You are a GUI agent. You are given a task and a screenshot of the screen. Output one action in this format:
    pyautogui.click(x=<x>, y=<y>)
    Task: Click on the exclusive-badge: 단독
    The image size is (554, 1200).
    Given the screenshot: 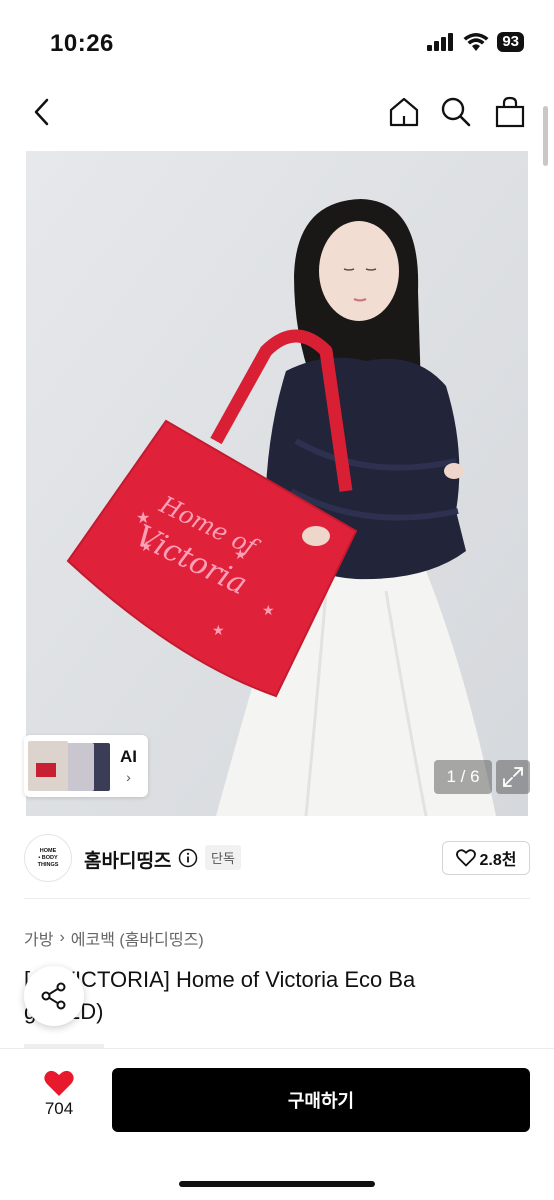 What is the action you would take?
    pyautogui.click(x=223, y=857)
    